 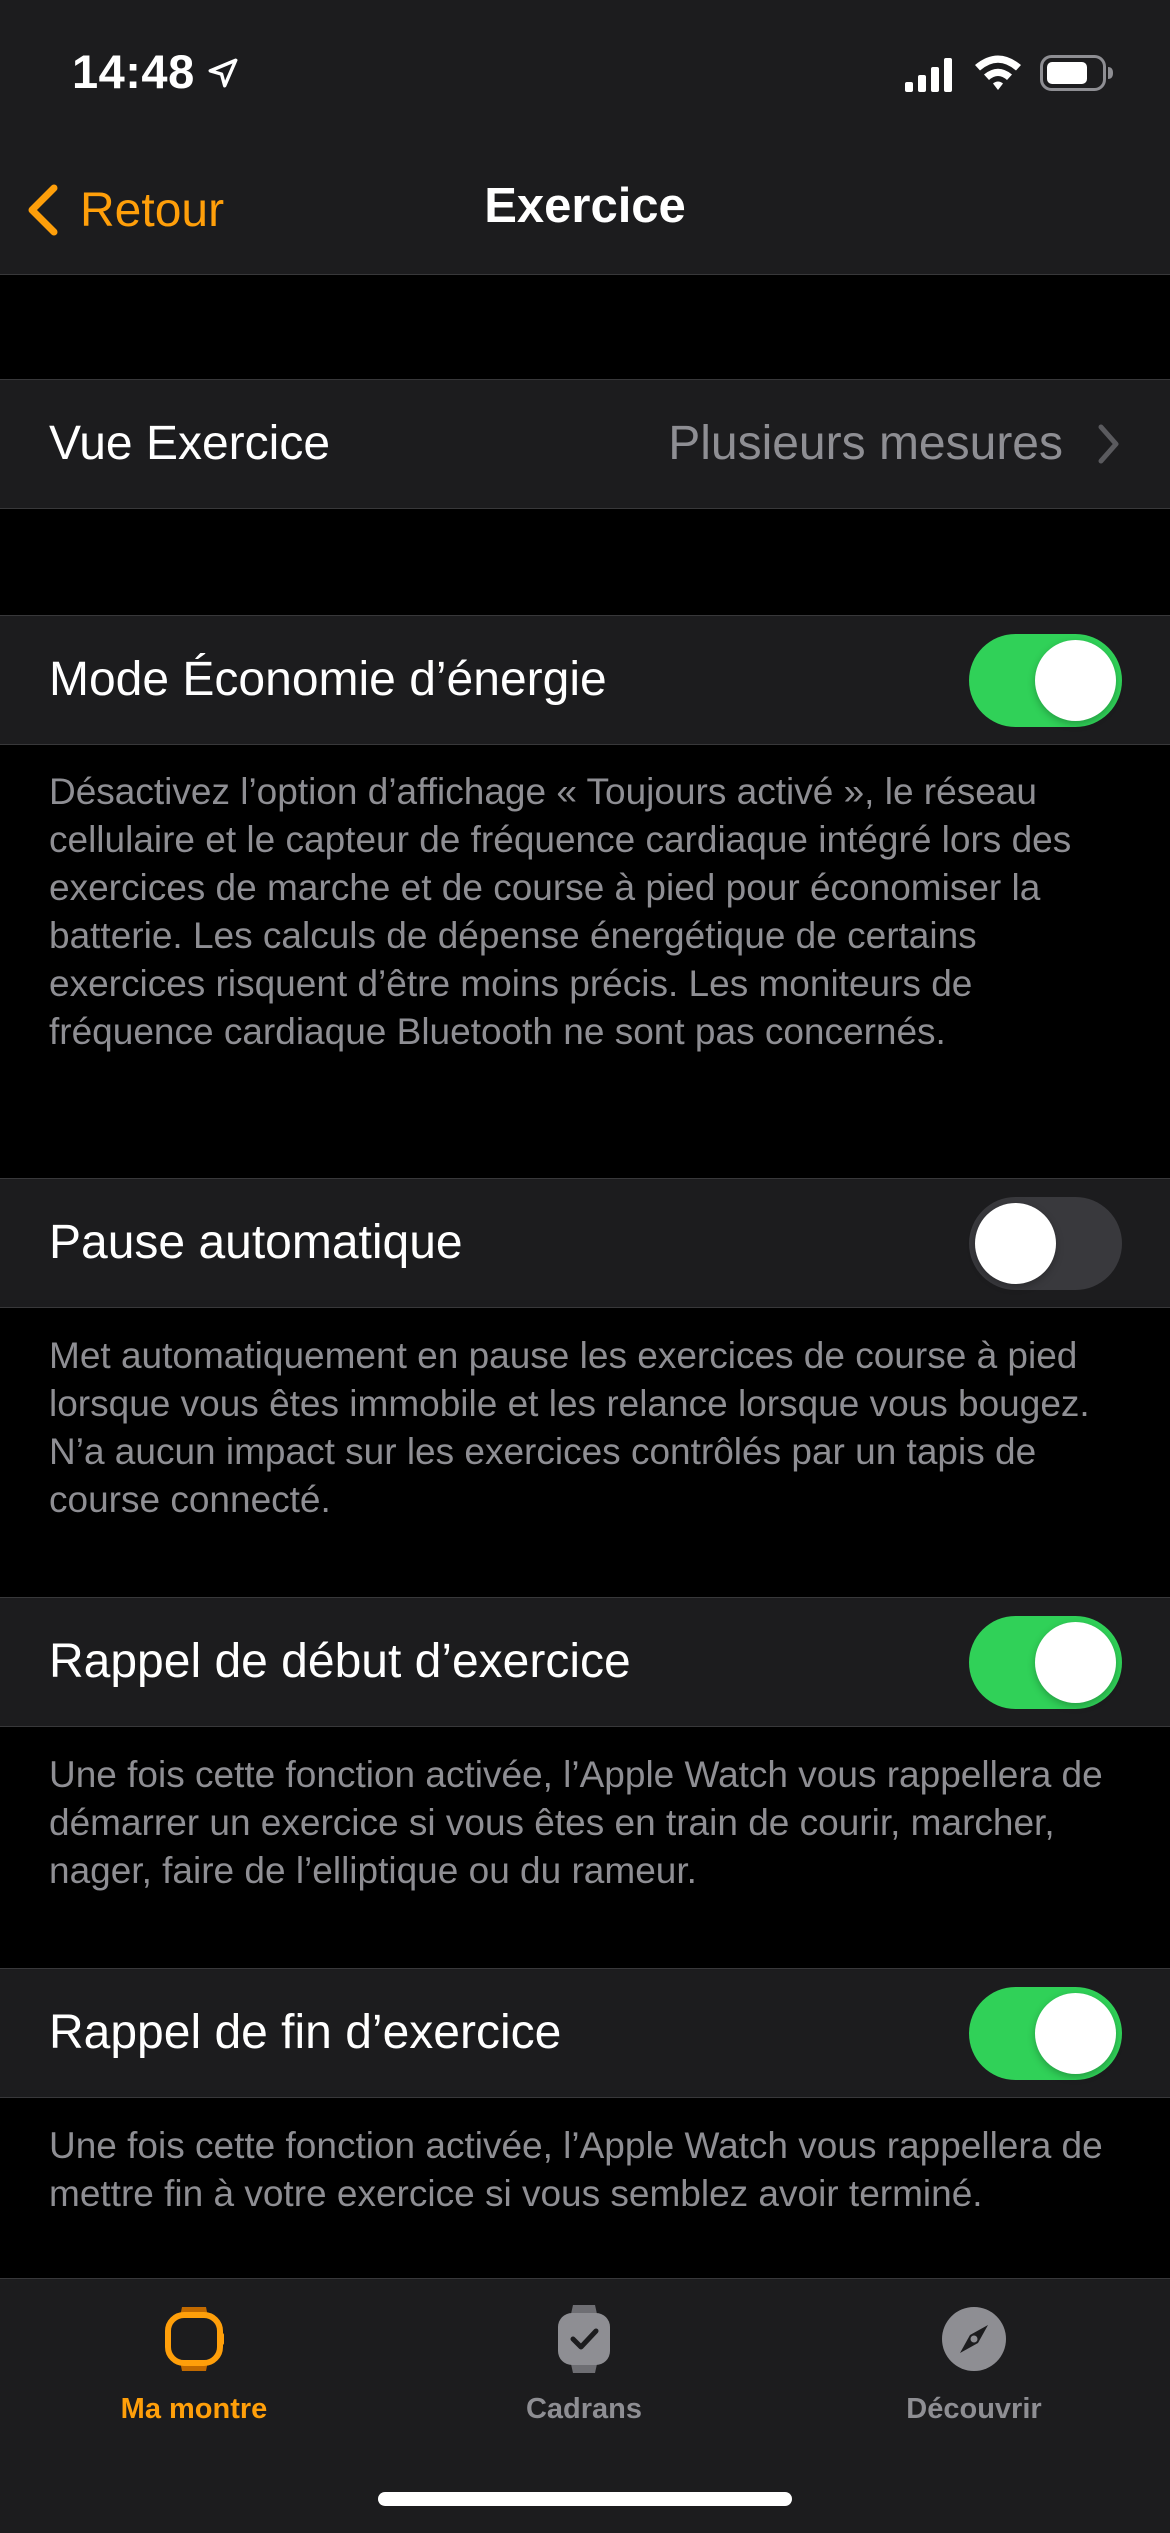 I want to click on exercise-view-row: Vue Exercice Plusieurs mesures, so click(x=585, y=444).